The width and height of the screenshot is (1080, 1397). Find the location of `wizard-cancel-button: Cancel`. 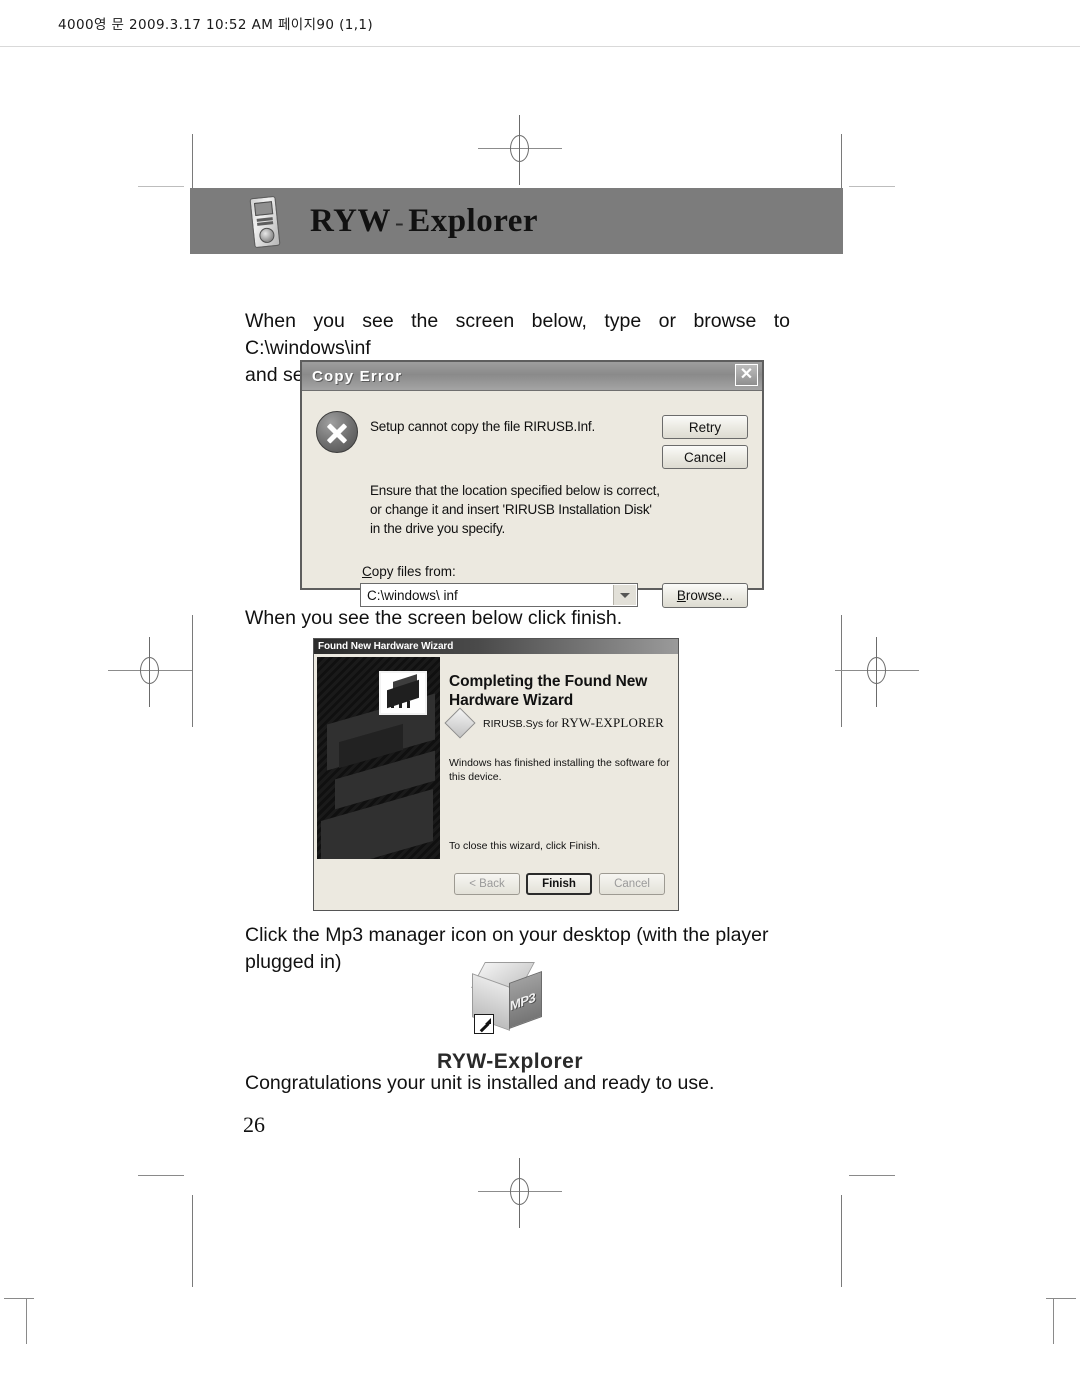

wizard-cancel-button: Cancel is located at coordinates (632, 884).